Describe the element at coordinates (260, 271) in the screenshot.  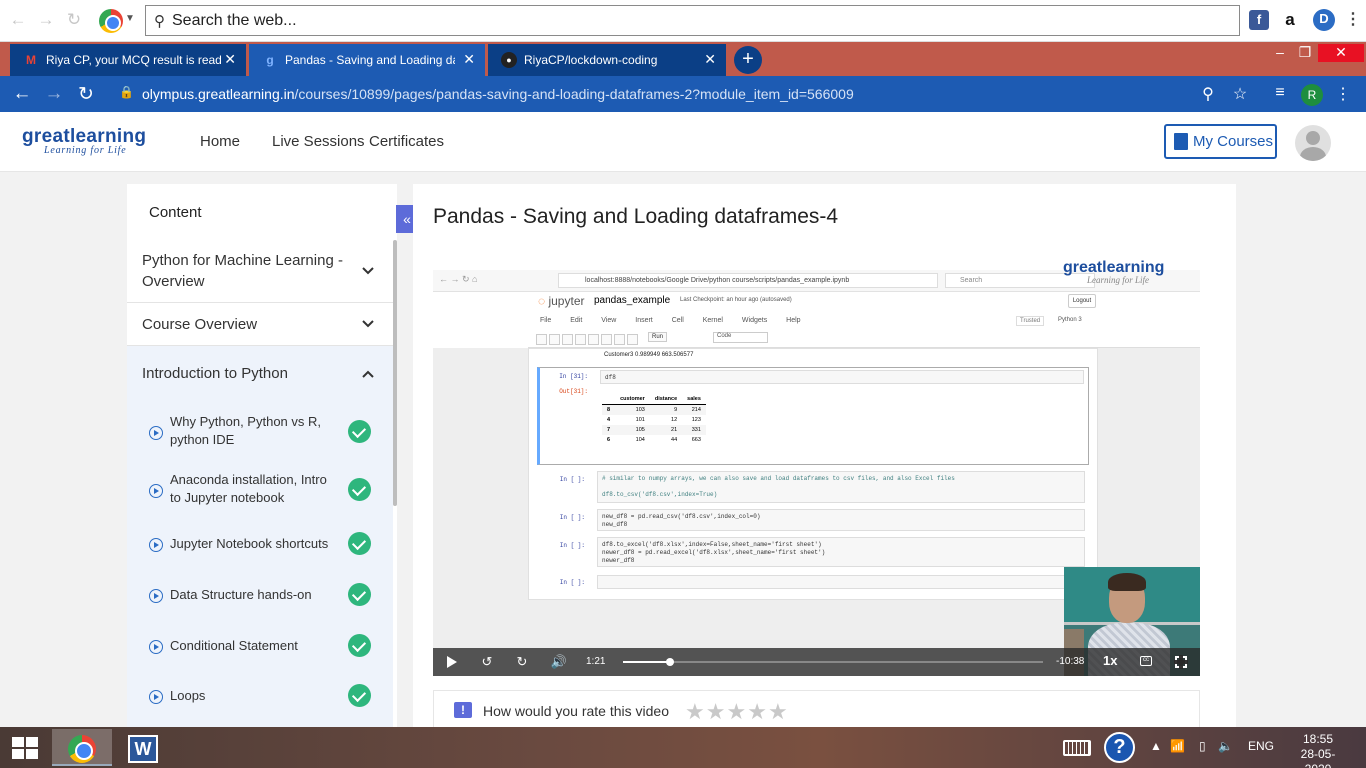
I see `module-python-ml-overview: Python for Machine Learning - Overview` at that location.